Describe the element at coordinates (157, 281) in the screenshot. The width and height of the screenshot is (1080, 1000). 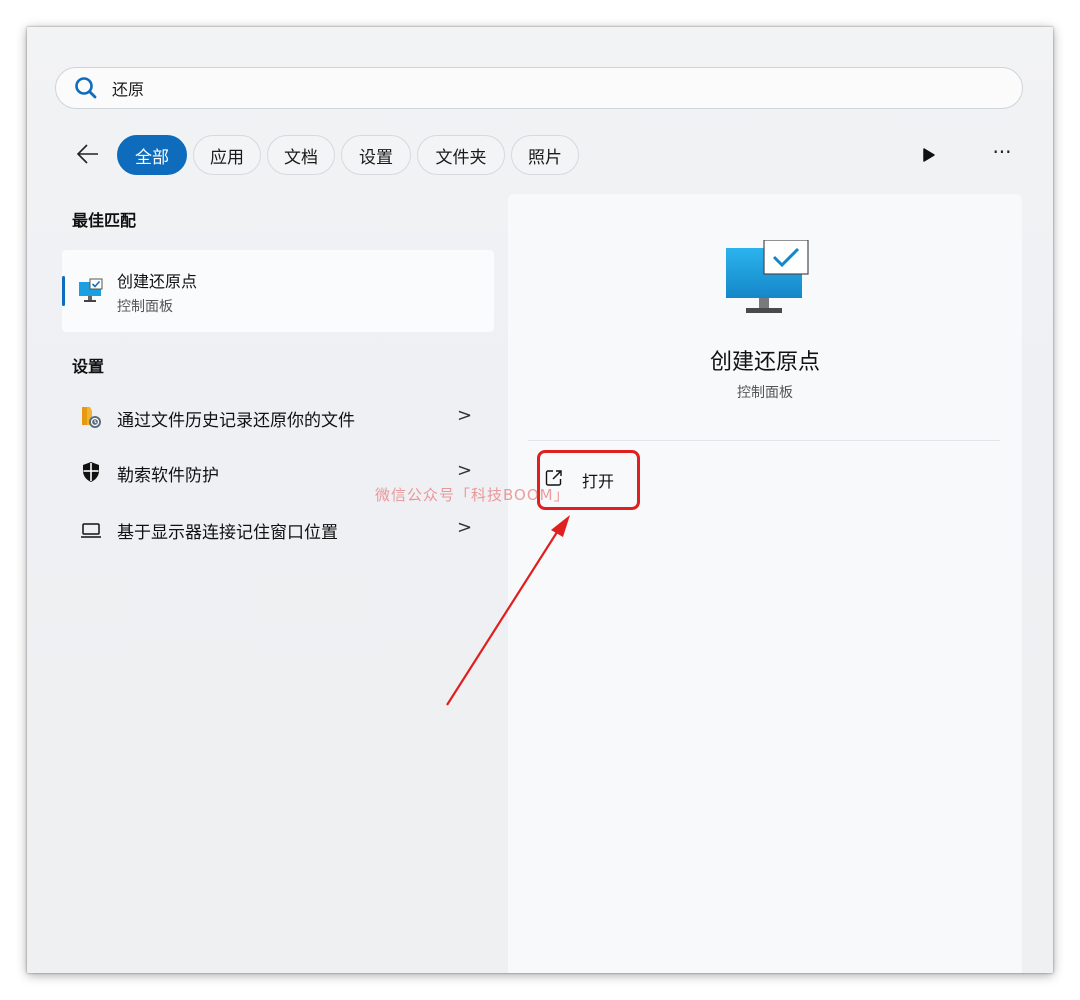
I see `best-match-title: 创建还原点` at that location.